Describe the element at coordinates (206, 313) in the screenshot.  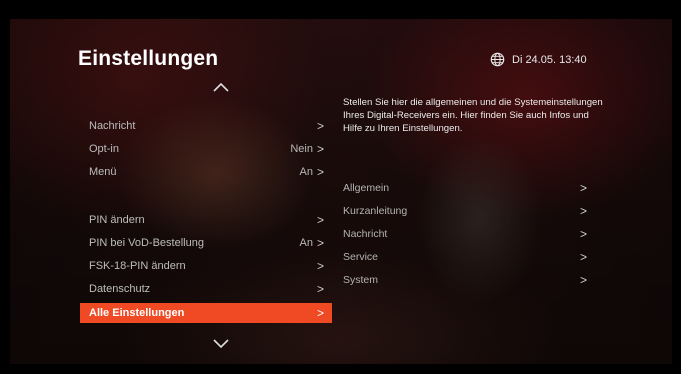
I see `menu-item-alle-einstellungen: Alle Einstellungen >` at that location.